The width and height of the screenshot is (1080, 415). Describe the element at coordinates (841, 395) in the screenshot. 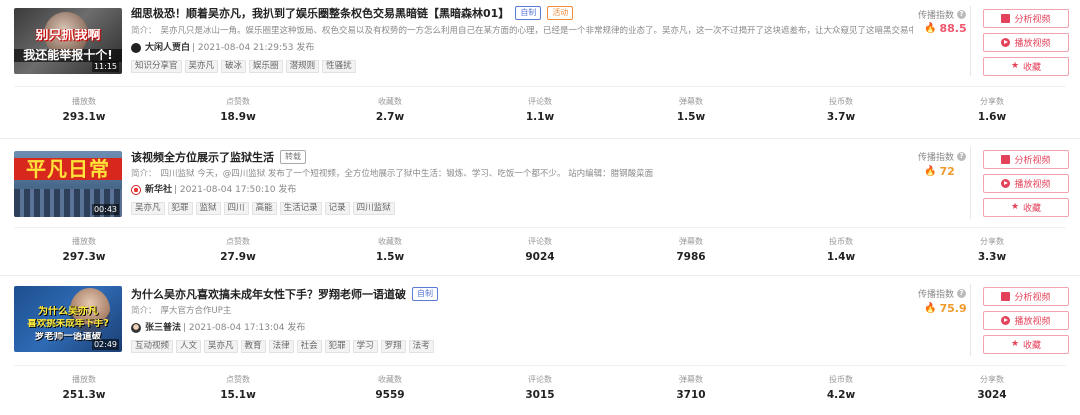

I see `stat-value: 4.2w` at that location.